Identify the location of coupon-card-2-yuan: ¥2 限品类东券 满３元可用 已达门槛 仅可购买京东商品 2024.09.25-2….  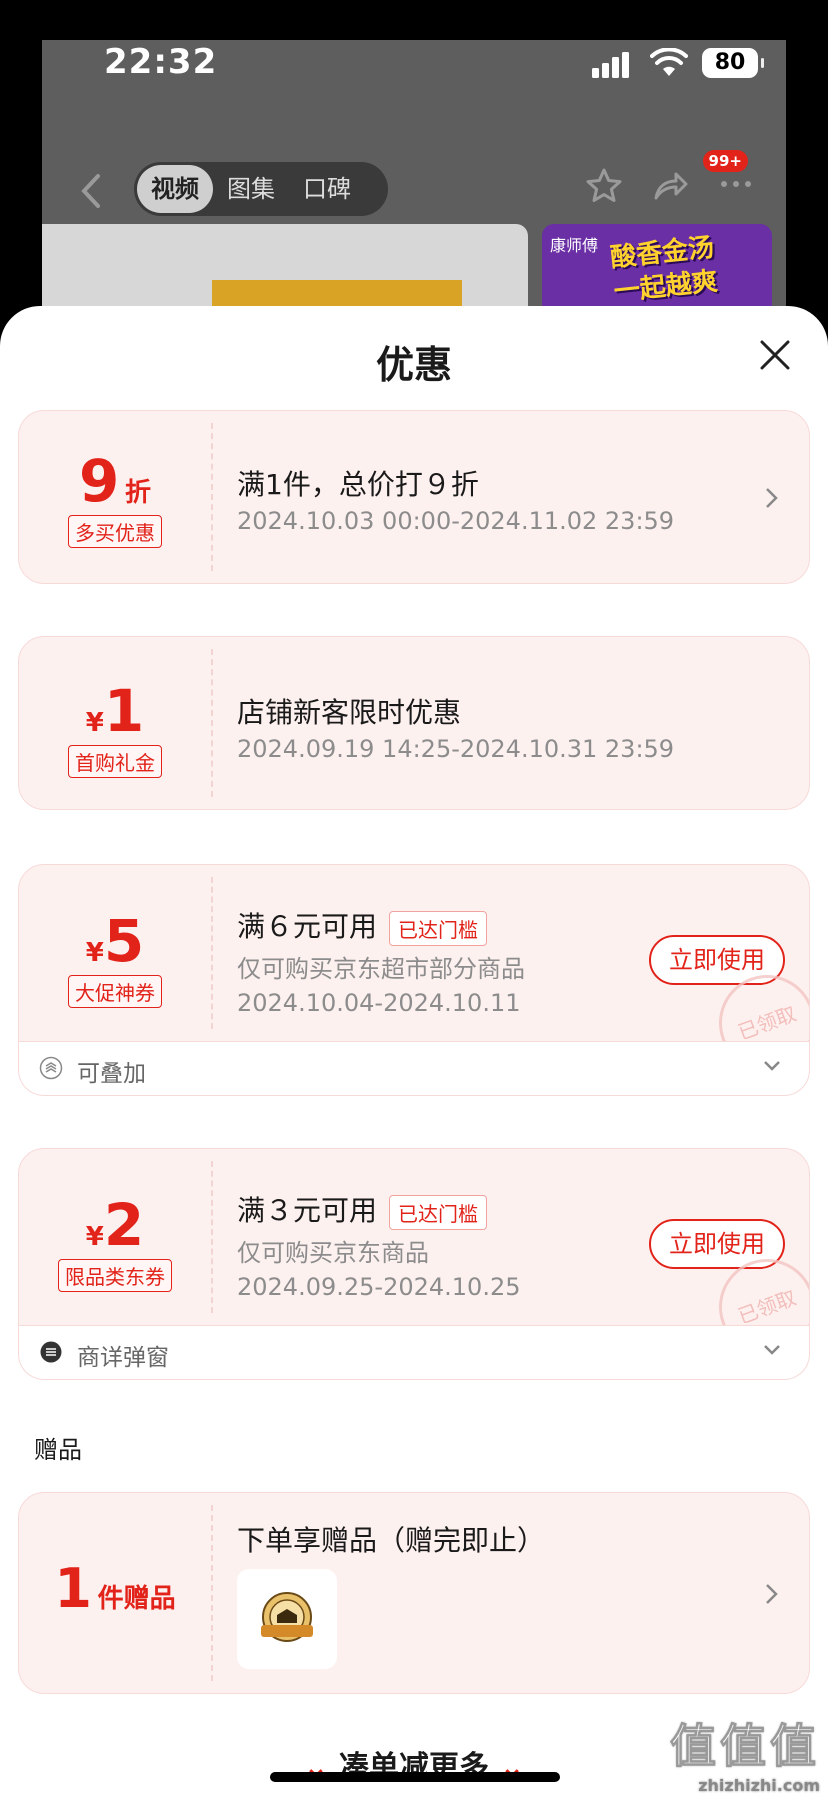
(414, 1237).